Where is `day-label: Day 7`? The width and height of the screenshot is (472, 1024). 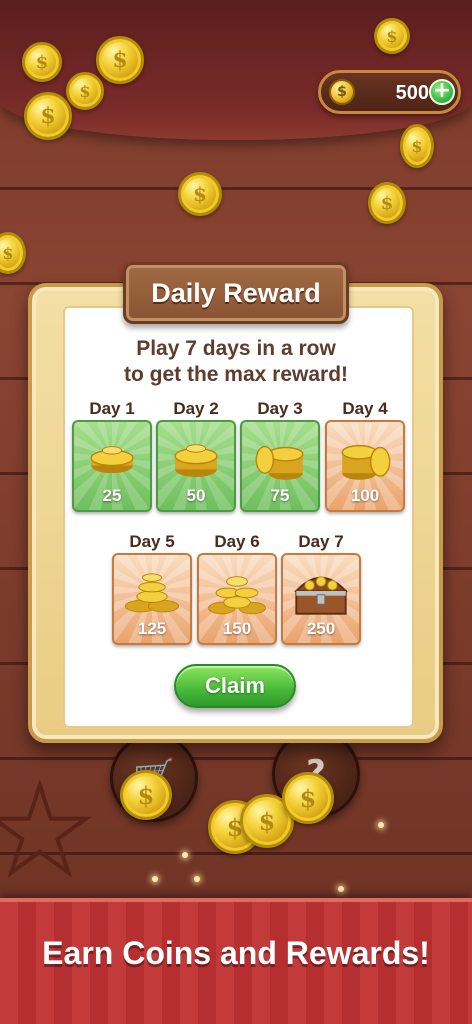
day-label: Day 7 is located at coordinates (321, 541).